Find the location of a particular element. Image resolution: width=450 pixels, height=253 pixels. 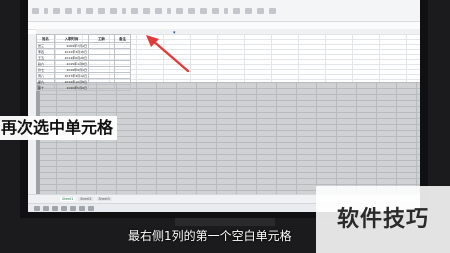

header-name: 姓名 is located at coordinates (45, 38).